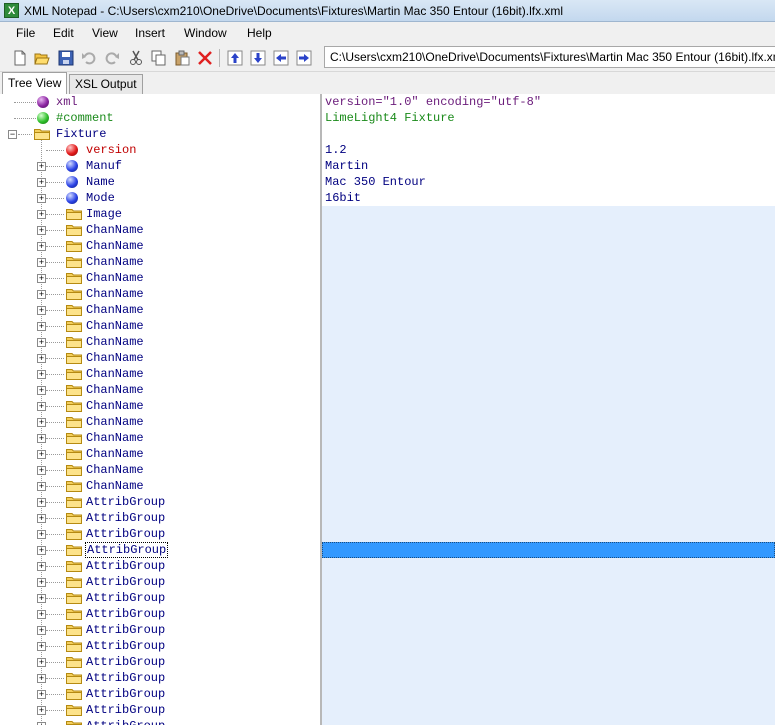 Image resolution: width=775 pixels, height=725 pixels. What do you see at coordinates (35, 83) in the screenshot?
I see `tab-tree-view: Tree View` at bounding box center [35, 83].